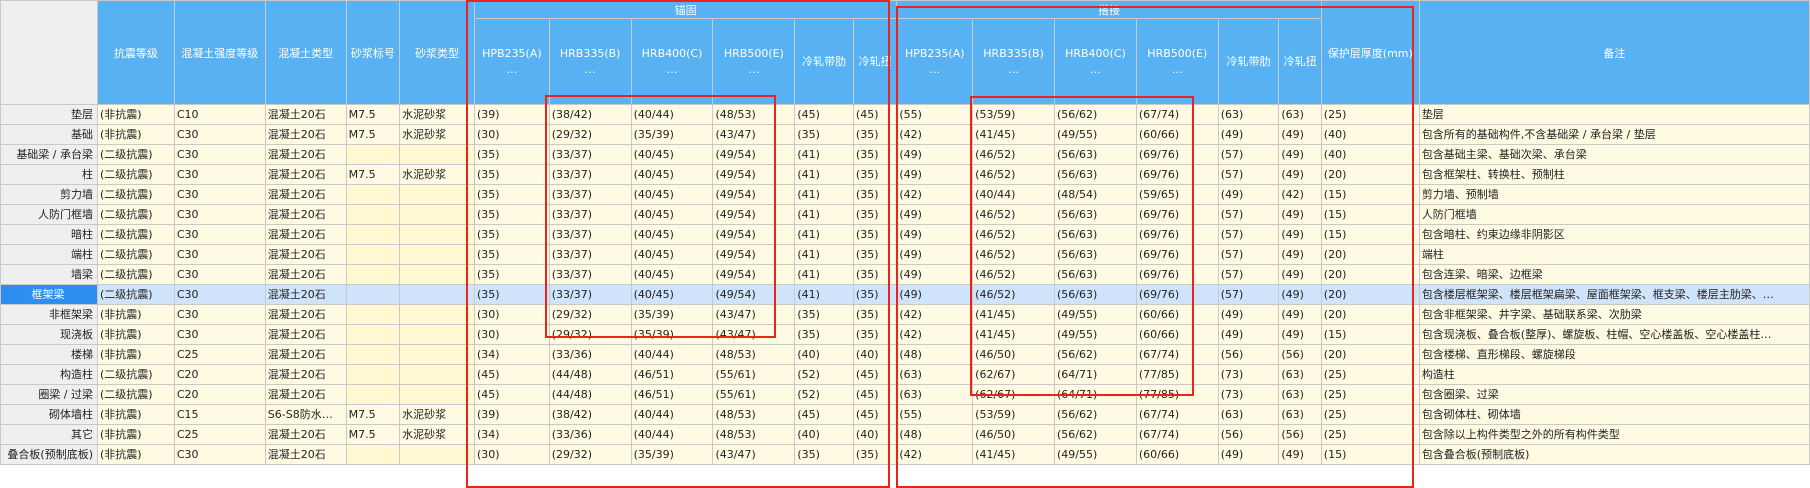 The width and height of the screenshot is (1810, 488). Describe the element at coordinates (672, 374) in the screenshot. I see `anchor-hrb400-cell: (46/51)` at that location.